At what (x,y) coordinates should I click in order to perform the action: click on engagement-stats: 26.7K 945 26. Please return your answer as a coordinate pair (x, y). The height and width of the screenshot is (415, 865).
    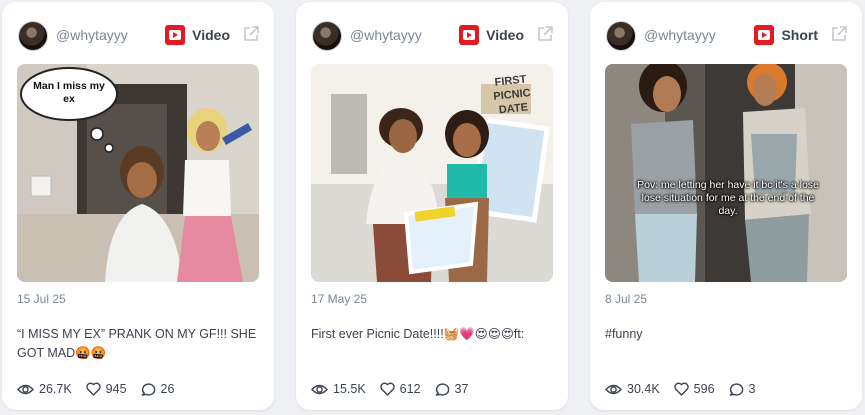
    Looking at the image, I should click on (102, 389).